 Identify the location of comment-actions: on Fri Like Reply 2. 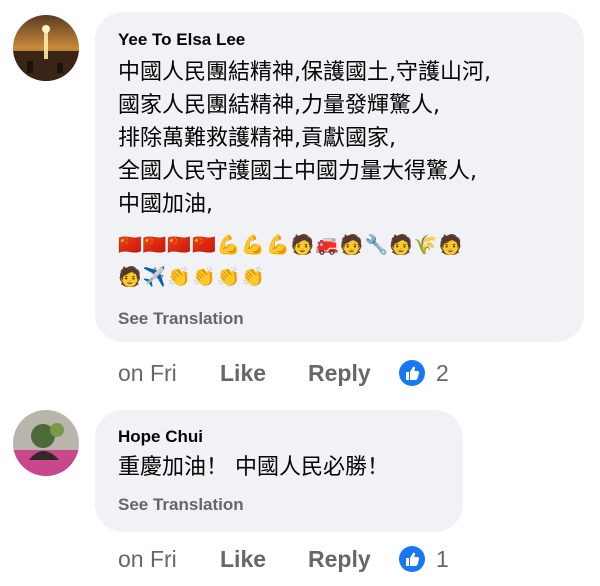
(328, 373).